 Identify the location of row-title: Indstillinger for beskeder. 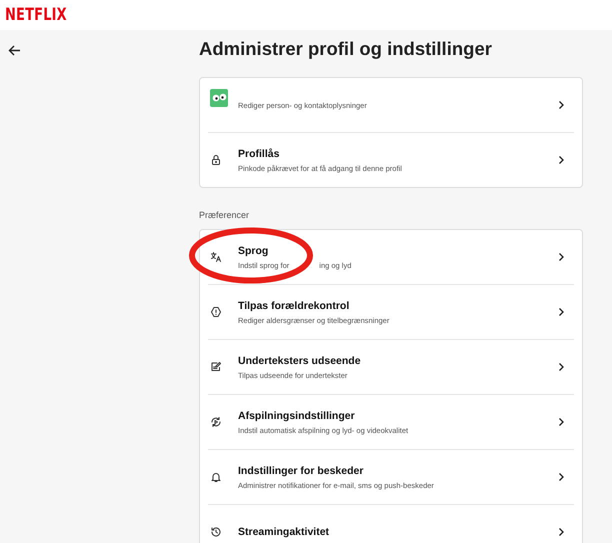
(301, 470).